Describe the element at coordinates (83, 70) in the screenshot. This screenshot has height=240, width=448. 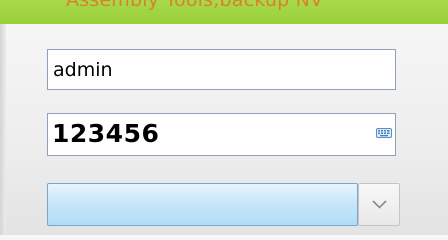
I see `username-value: admin` at that location.